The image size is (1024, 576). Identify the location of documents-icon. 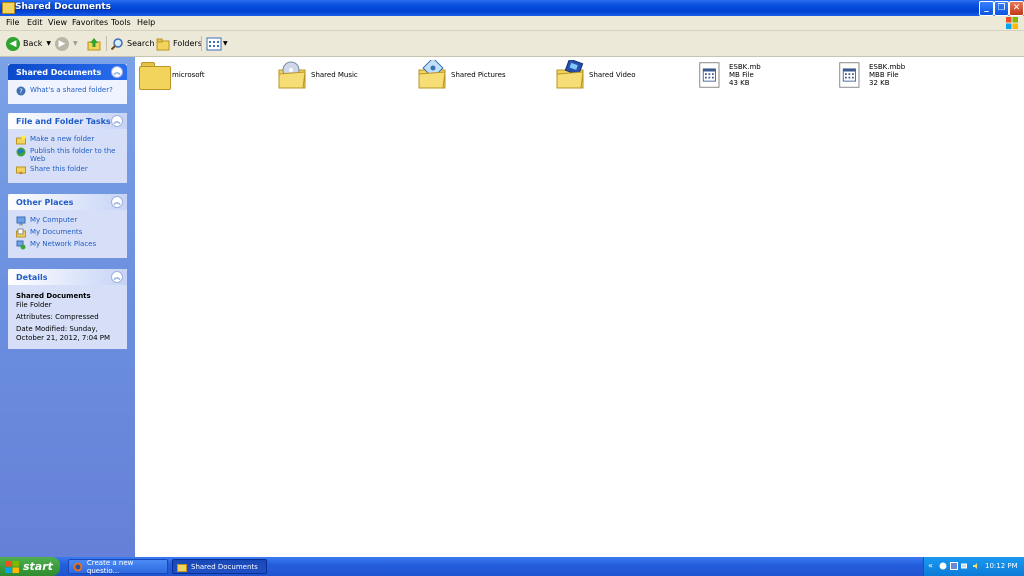
(21, 233).